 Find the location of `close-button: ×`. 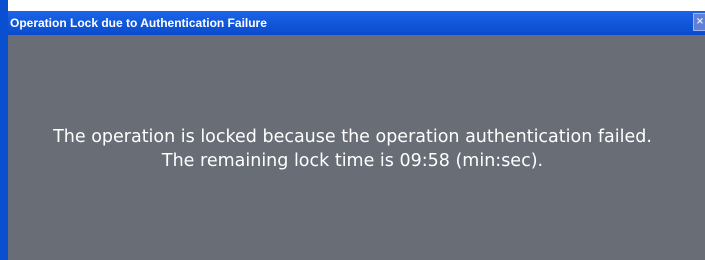

close-button: × is located at coordinates (699, 22).